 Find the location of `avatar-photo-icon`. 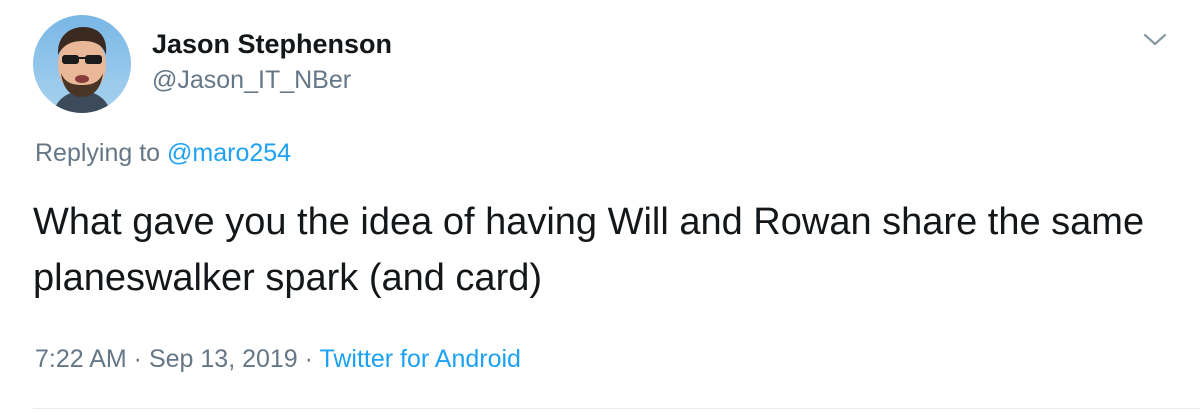

avatar-photo-icon is located at coordinates (82, 64).